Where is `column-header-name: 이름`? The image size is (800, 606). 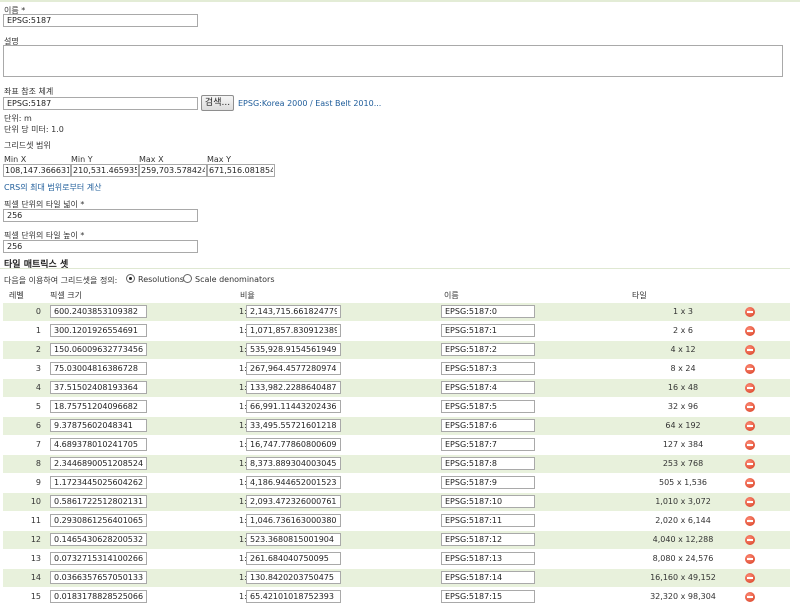
column-header-name: 이름 is located at coordinates (451, 295).